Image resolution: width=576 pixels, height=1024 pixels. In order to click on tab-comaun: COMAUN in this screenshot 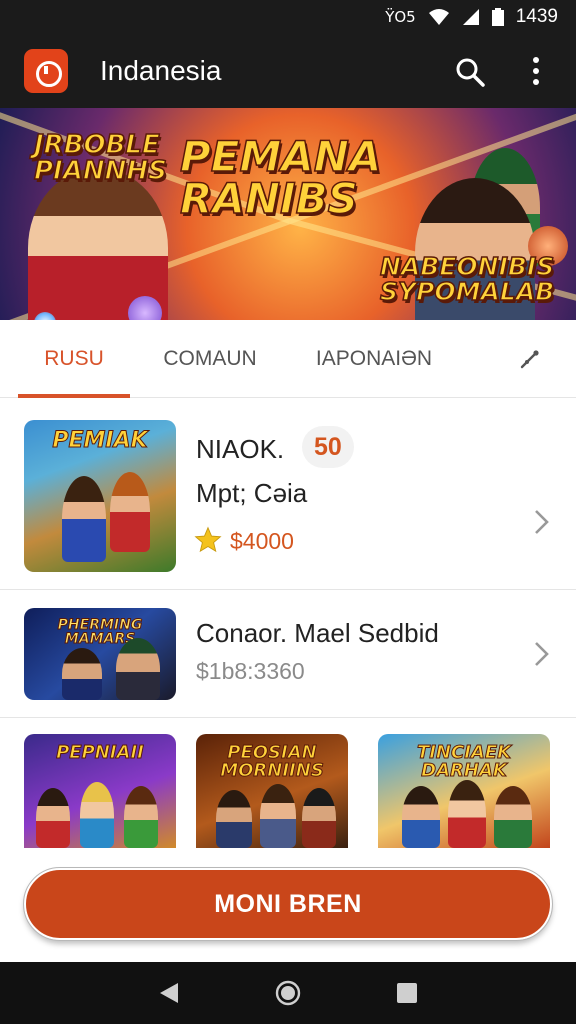, I will do `click(210, 359)`.